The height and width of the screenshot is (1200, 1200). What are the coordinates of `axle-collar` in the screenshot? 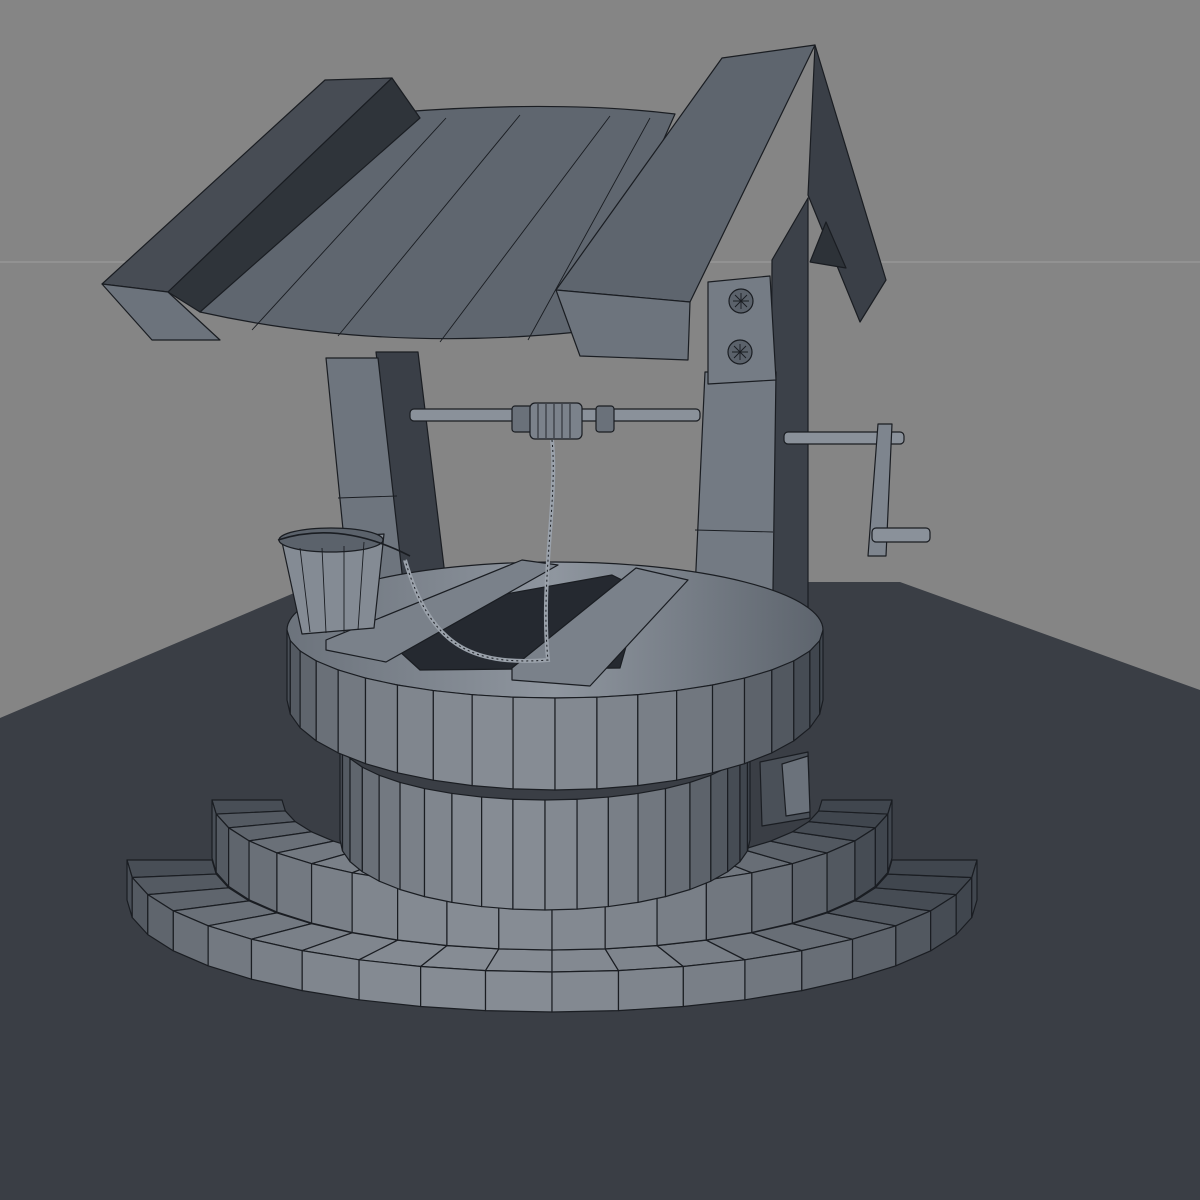 It's located at (605, 419).